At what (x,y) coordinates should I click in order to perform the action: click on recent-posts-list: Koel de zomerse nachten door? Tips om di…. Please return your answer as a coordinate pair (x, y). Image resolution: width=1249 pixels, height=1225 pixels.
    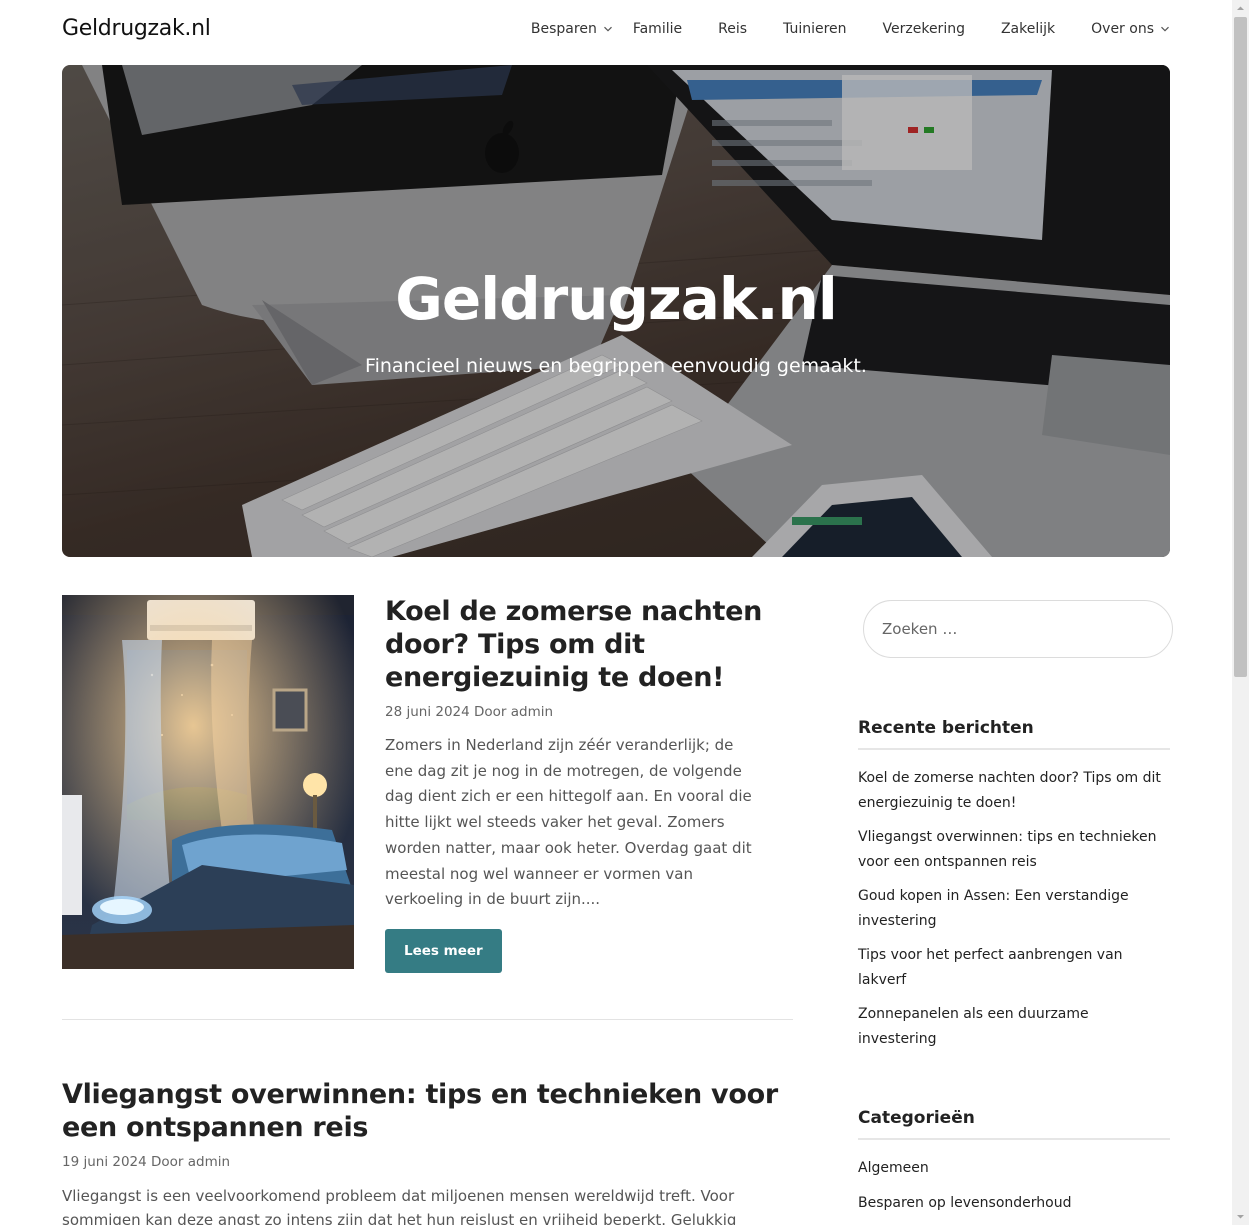
    Looking at the image, I should click on (1014, 908).